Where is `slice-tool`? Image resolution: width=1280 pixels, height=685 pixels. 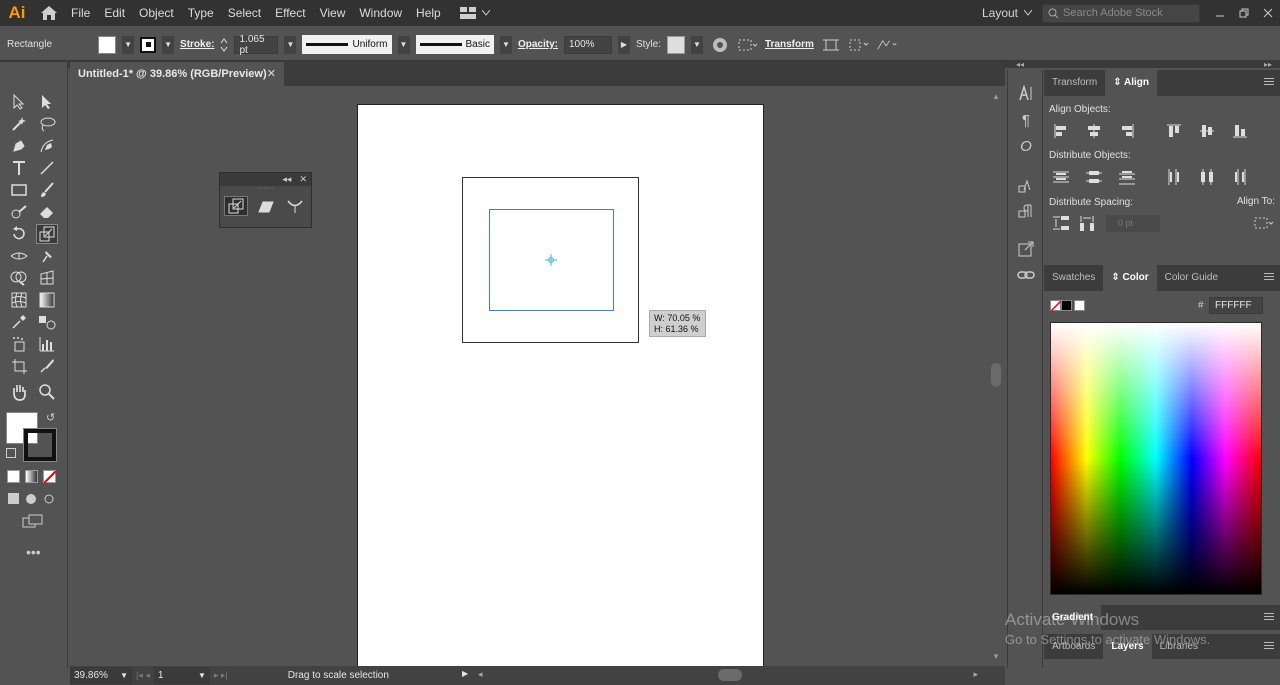
slice-tool is located at coordinates (47, 366).